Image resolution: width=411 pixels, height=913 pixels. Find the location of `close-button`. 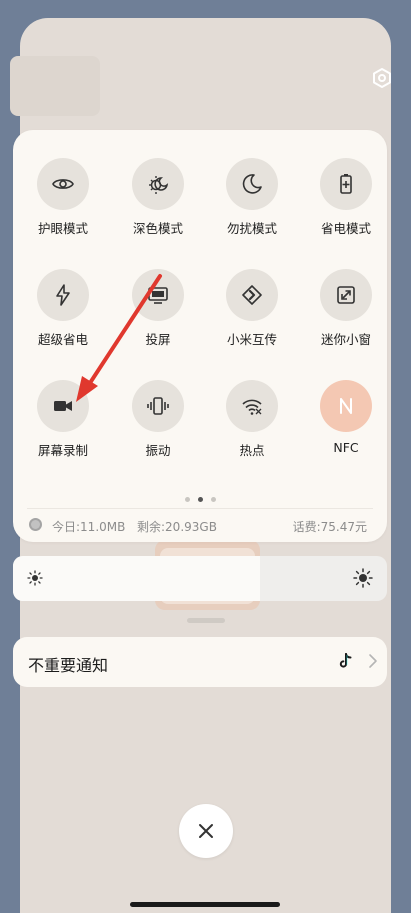

close-button is located at coordinates (206, 831).